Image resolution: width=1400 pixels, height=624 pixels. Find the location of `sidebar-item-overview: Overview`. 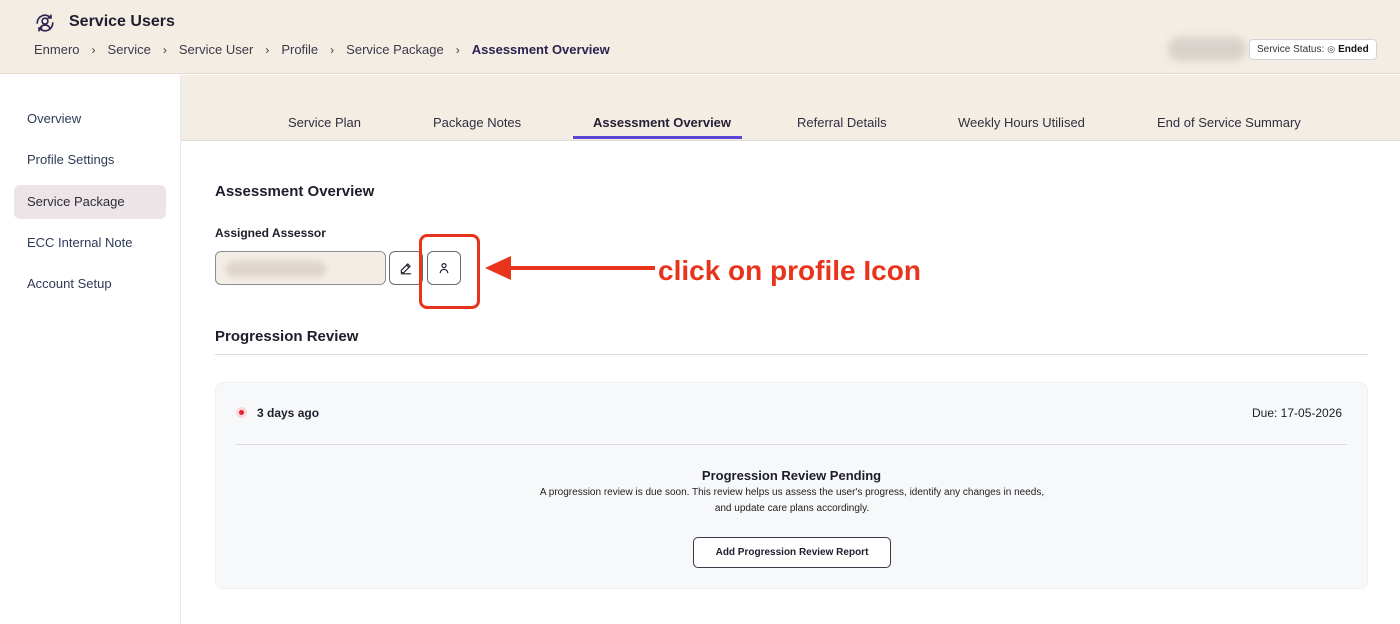

sidebar-item-overview: Overview is located at coordinates (90, 119).